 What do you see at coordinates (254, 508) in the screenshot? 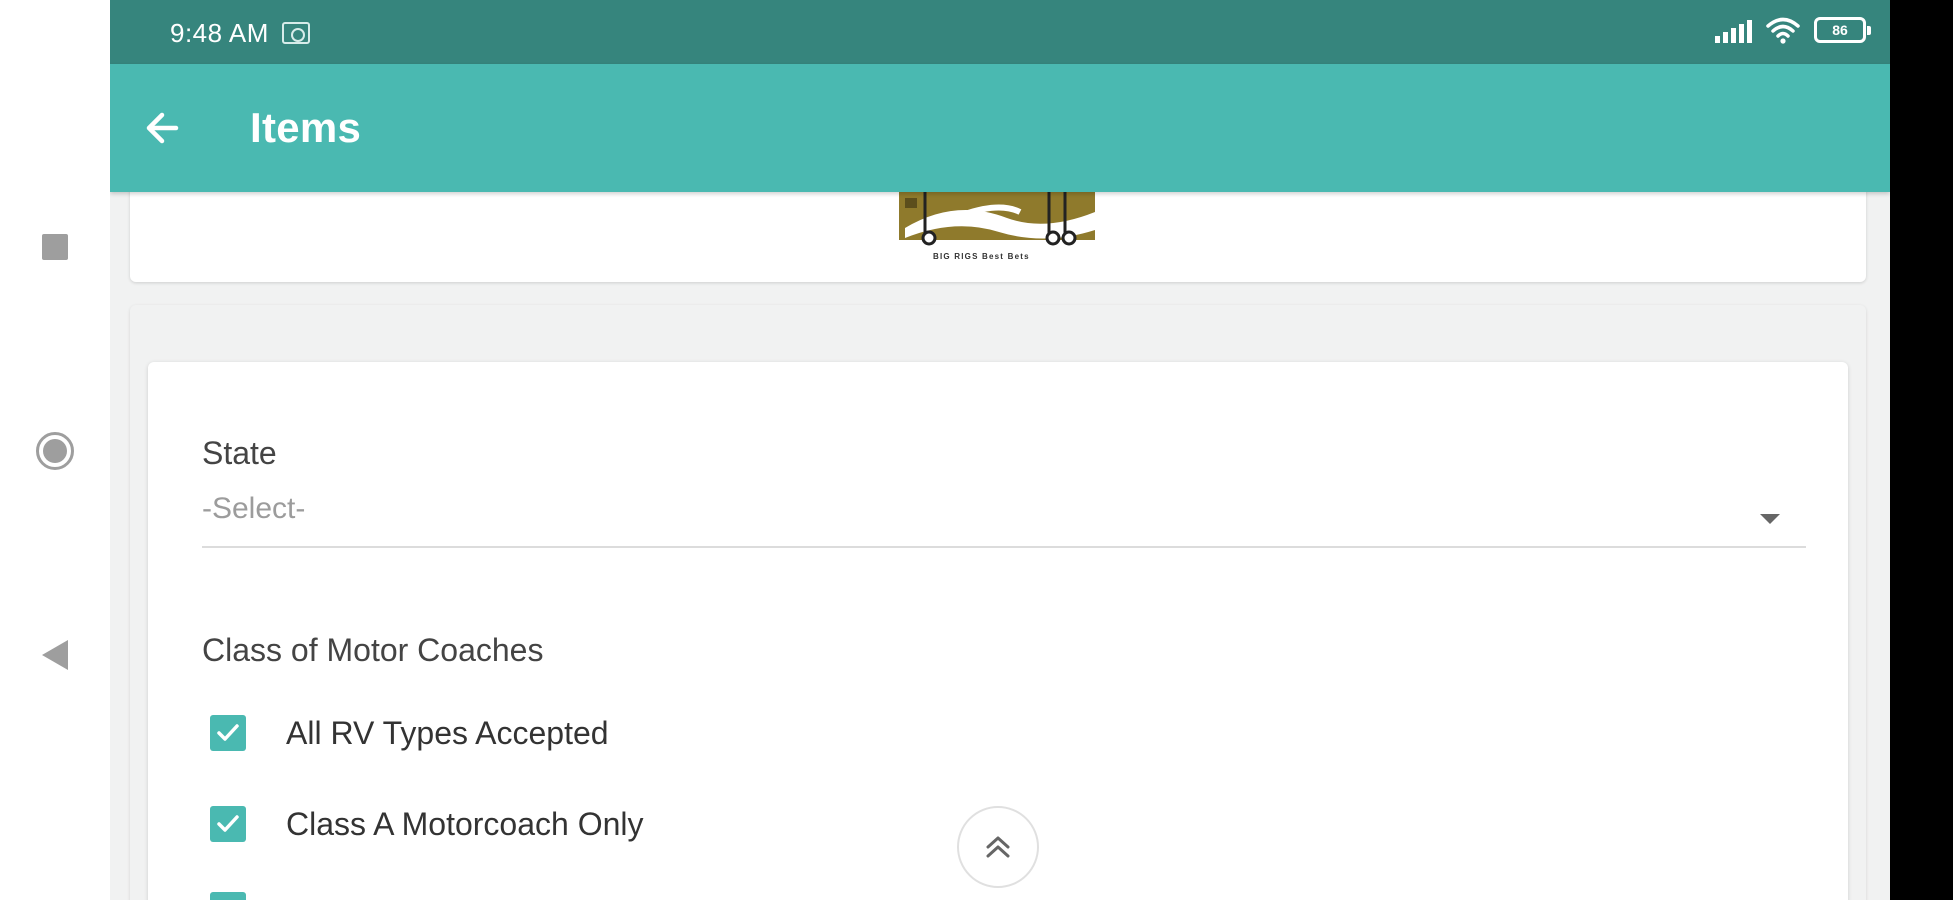
I see `state-dropdown-value: -Select-` at bounding box center [254, 508].